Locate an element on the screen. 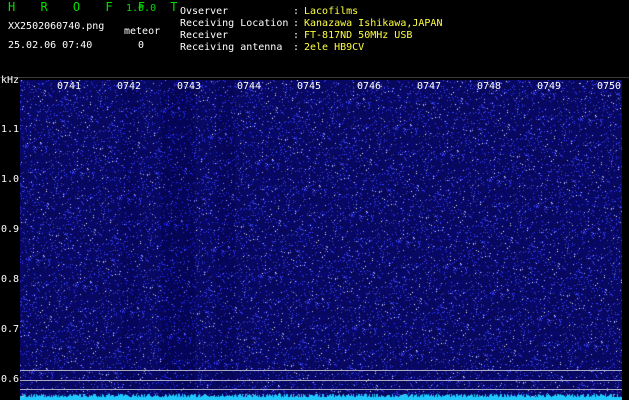 The width and height of the screenshot is (629, 400). info-label: Ovserver is located at coordinates (204, 11).